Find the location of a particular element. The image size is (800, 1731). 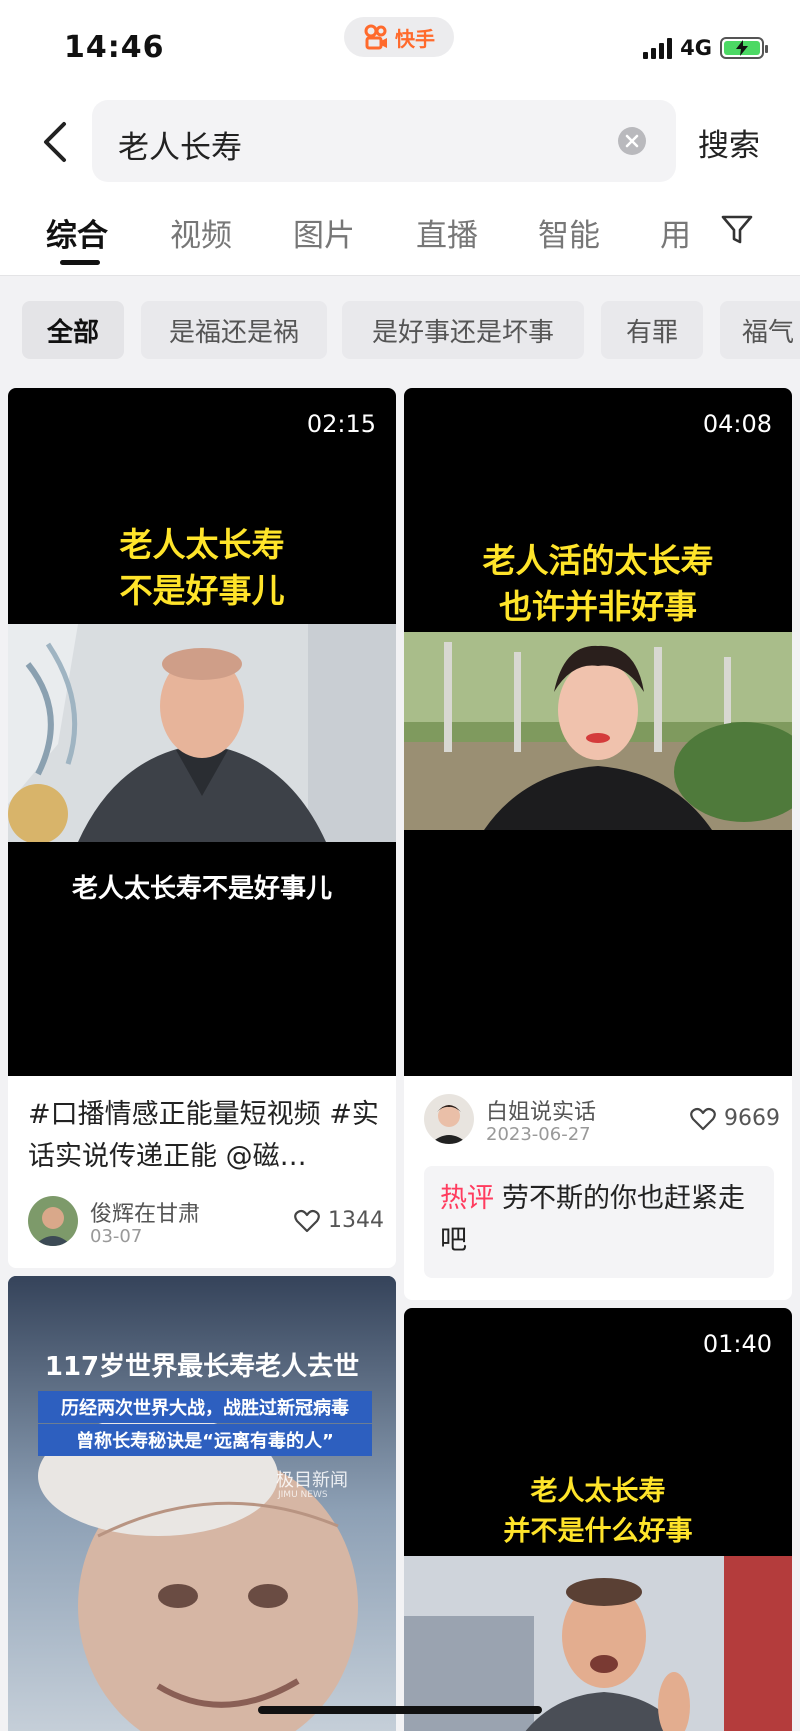

tab-live: 直播 is located at coordinates (447, 232).